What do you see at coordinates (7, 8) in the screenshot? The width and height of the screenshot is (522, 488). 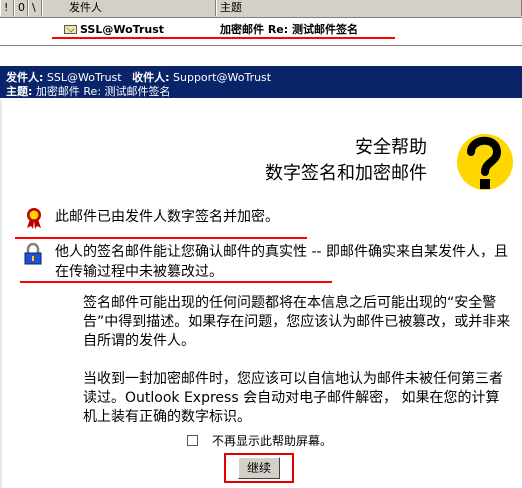 I see `col-priority: !` at bounding box center [7, 8].